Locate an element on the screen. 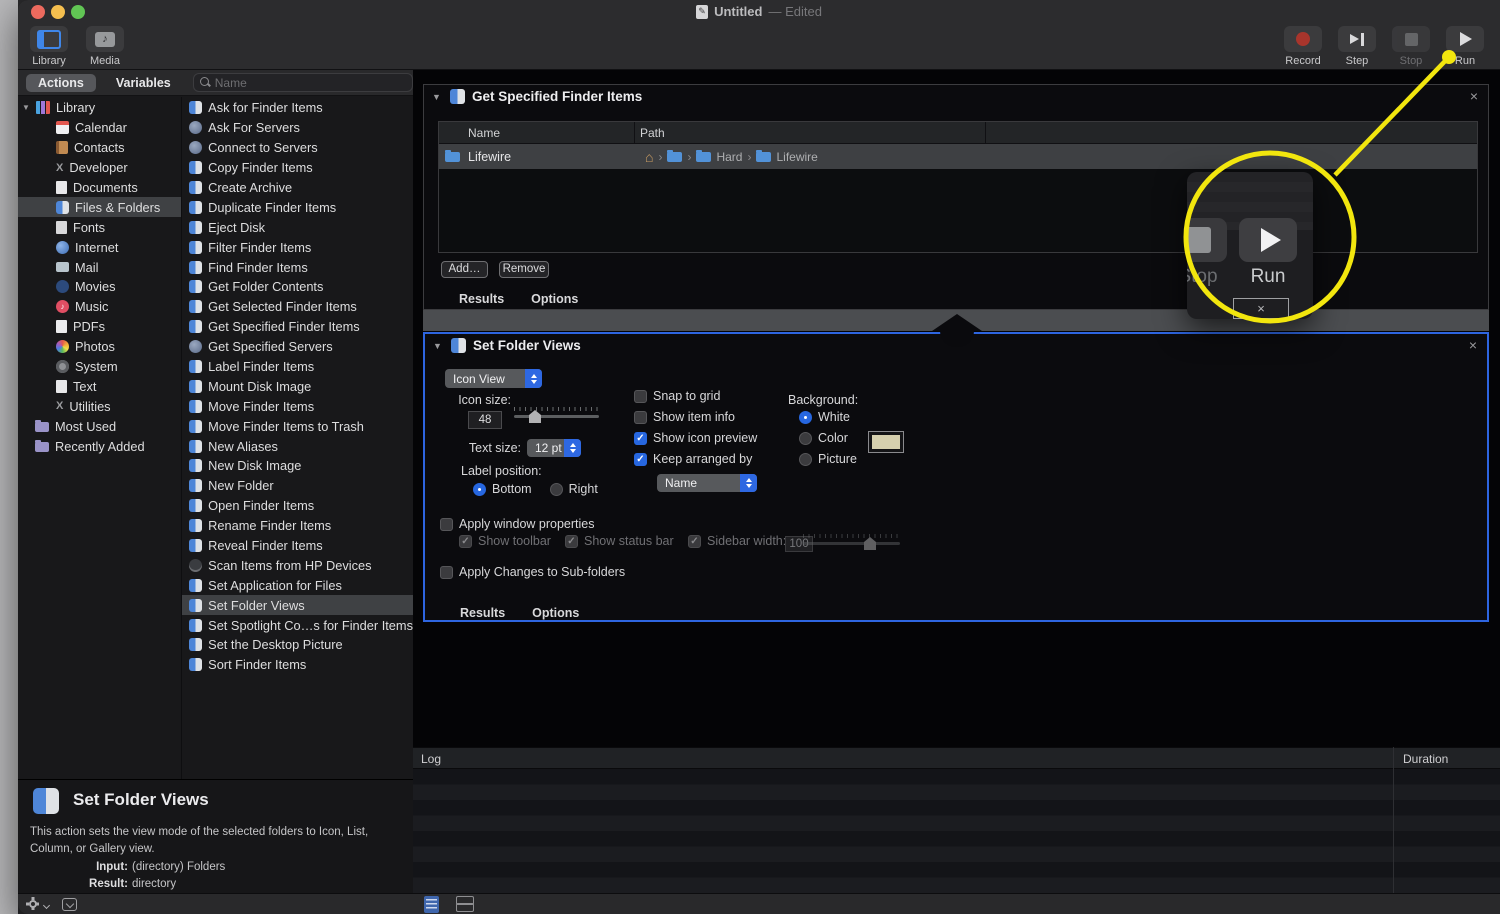 The height and width of the screenshot is (914, 1500). action-item-find-finder-items: Find Finder Items is located at coordinates (297, 267).